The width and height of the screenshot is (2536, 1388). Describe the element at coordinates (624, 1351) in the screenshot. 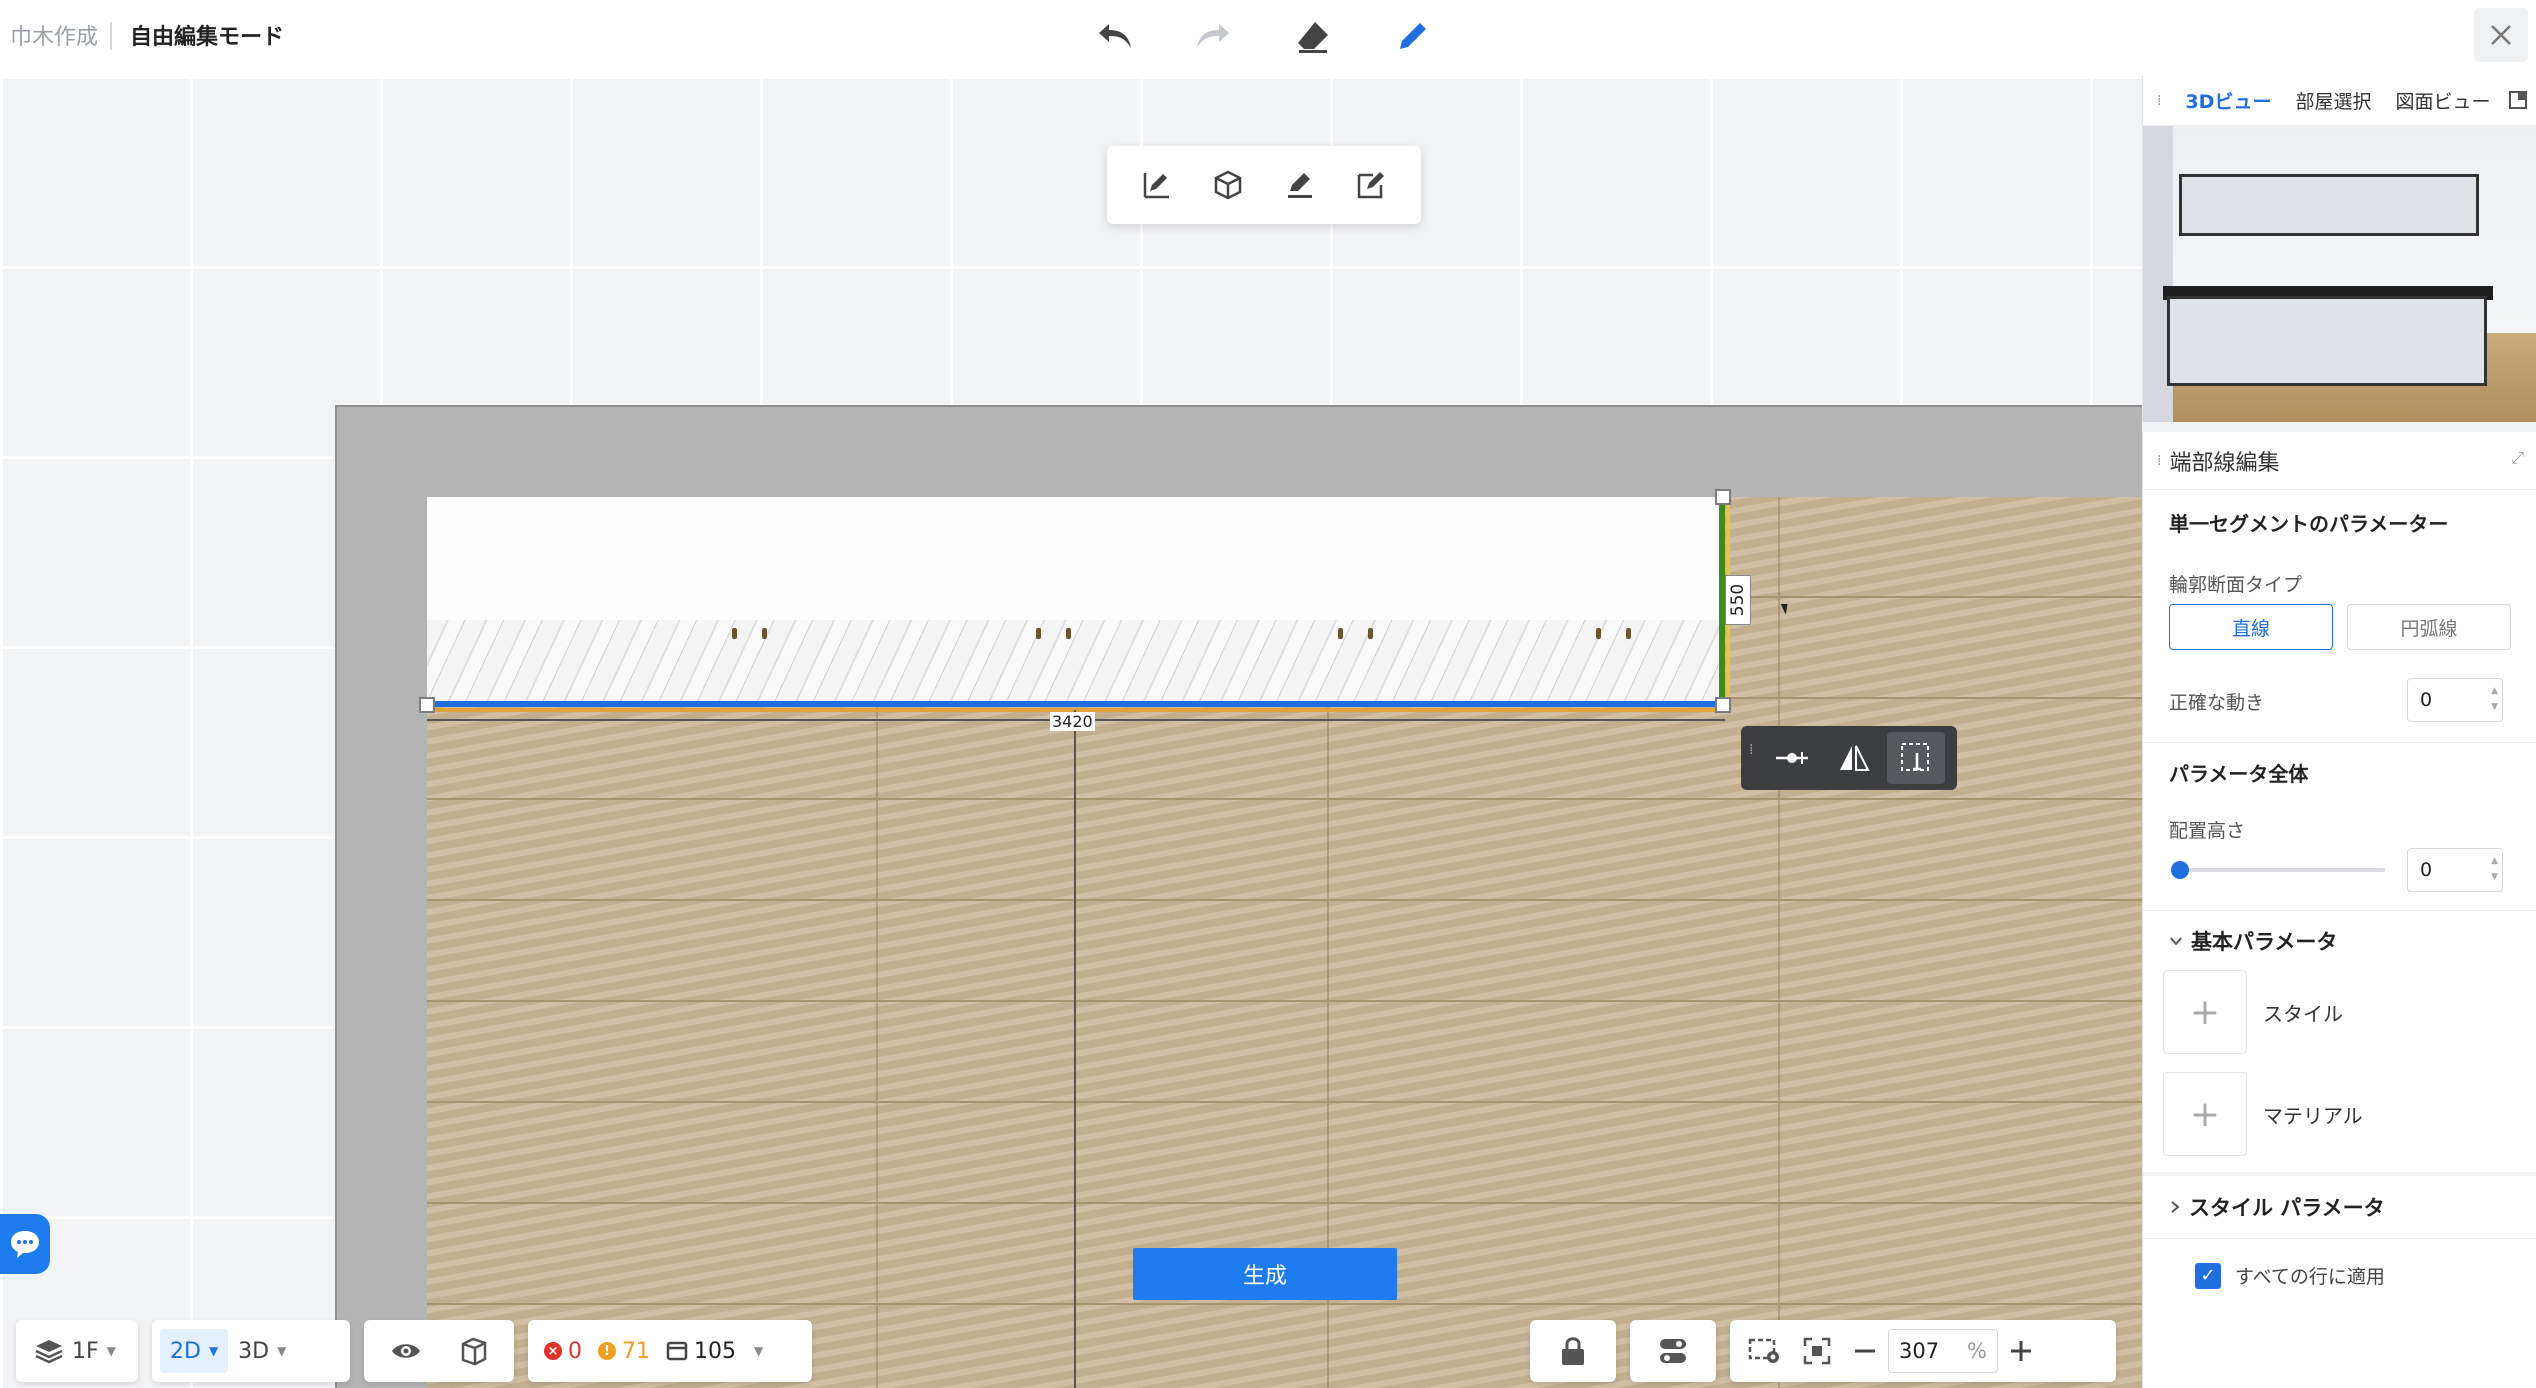

I see `warning-count: ! 71` at that location.